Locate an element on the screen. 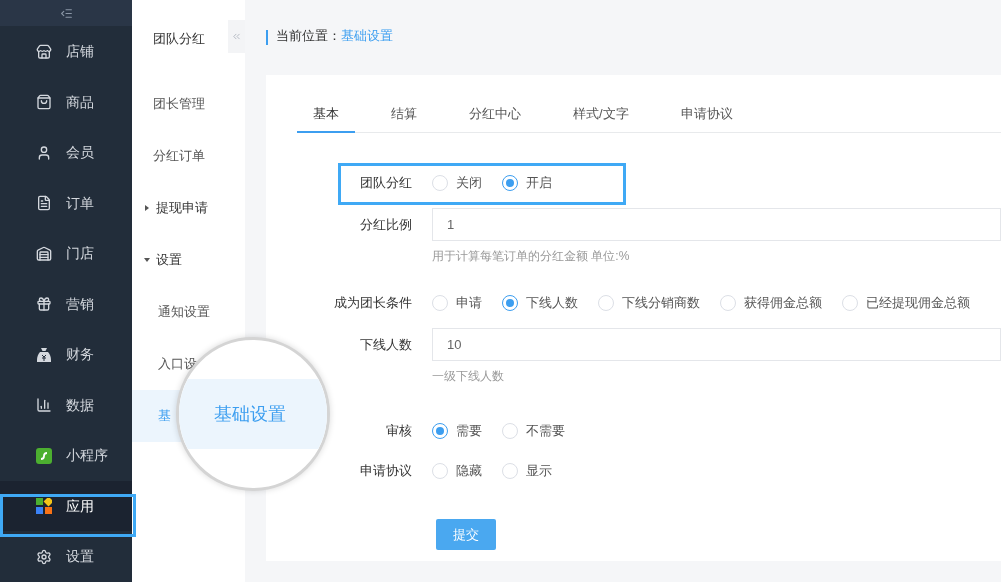 The image size is (1001, 582). tab: 申请协议 is located at coordinates (706, 115).